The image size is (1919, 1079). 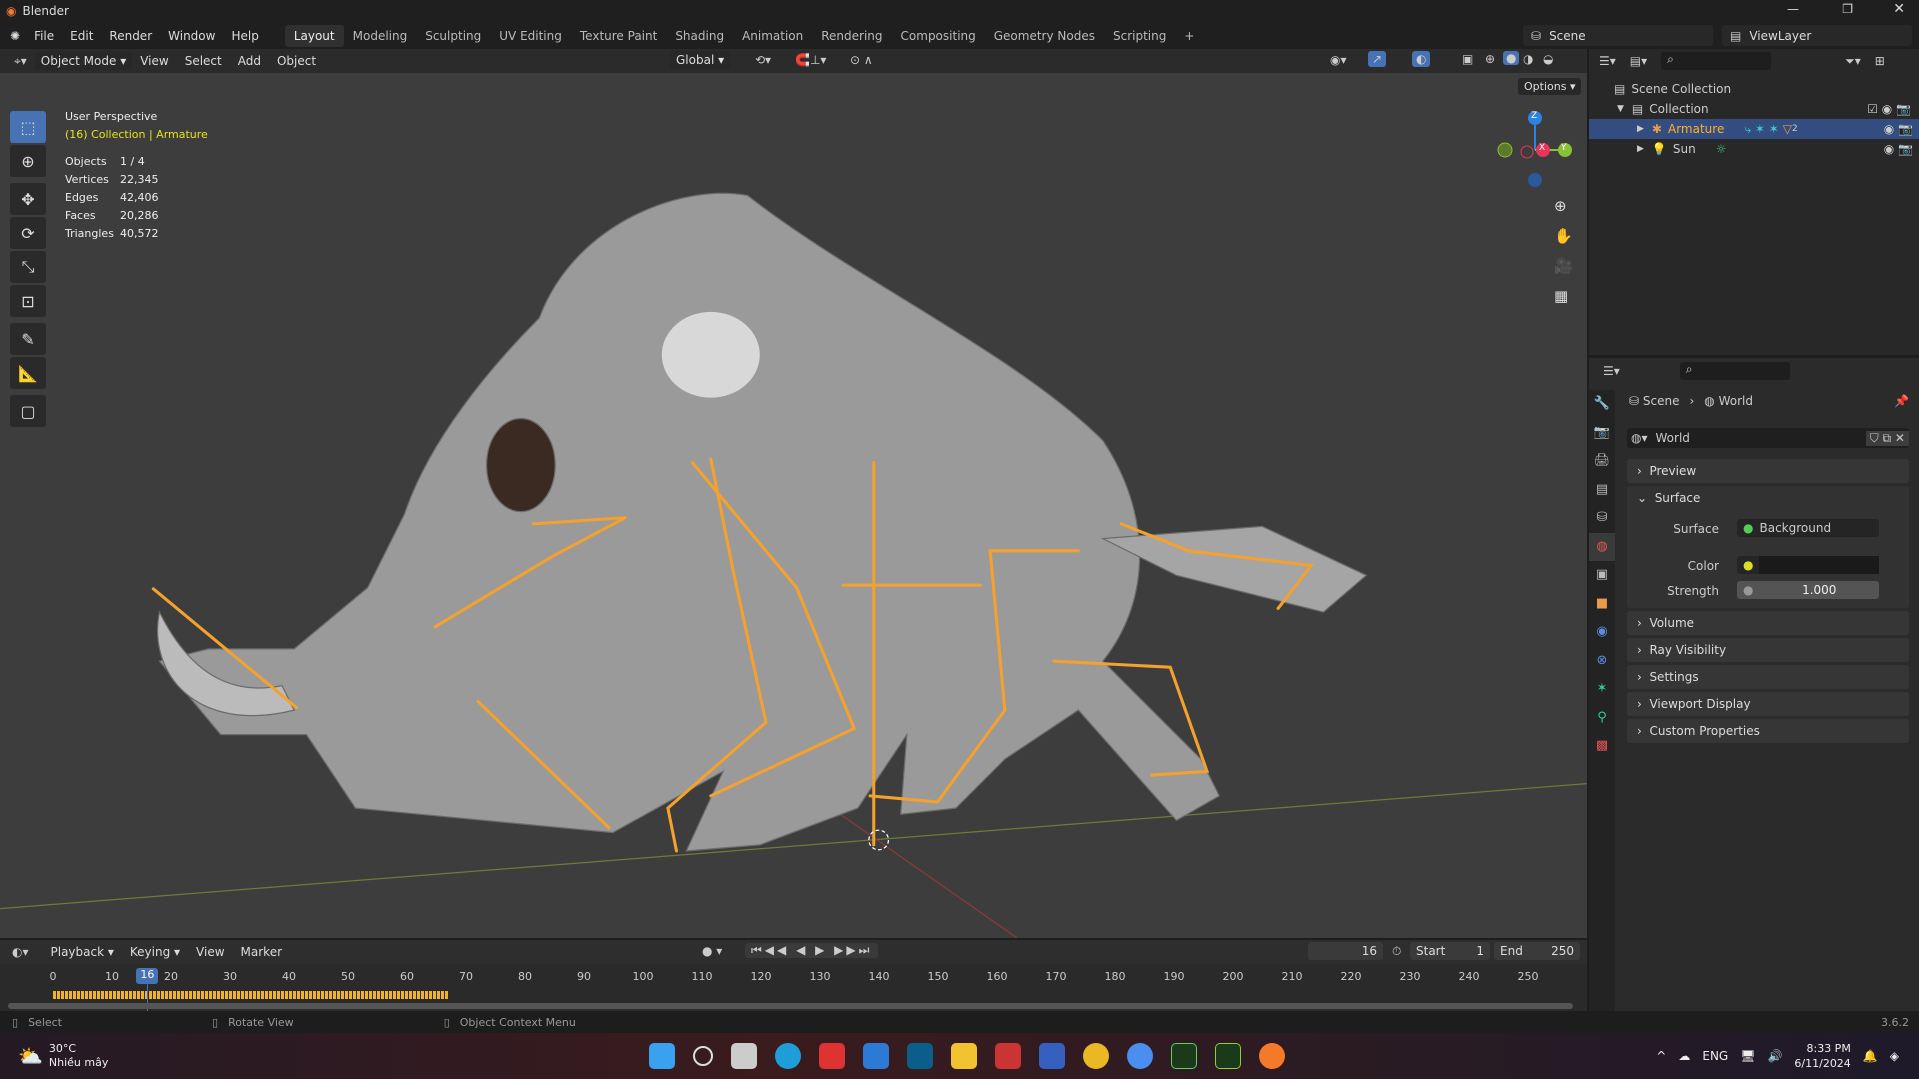 What do you see at coordinates (1901, 401) in the screenshot?
I see `pin-icon: 📌` at bounding box center [1901, 401].